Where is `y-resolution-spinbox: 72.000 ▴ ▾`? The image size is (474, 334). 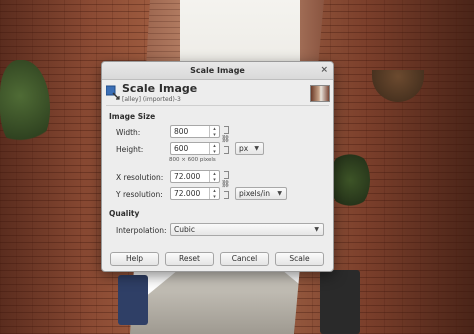 y-resolution-spinbox: 72.000 ▴ ▾ is located at coordinates (195, 193).